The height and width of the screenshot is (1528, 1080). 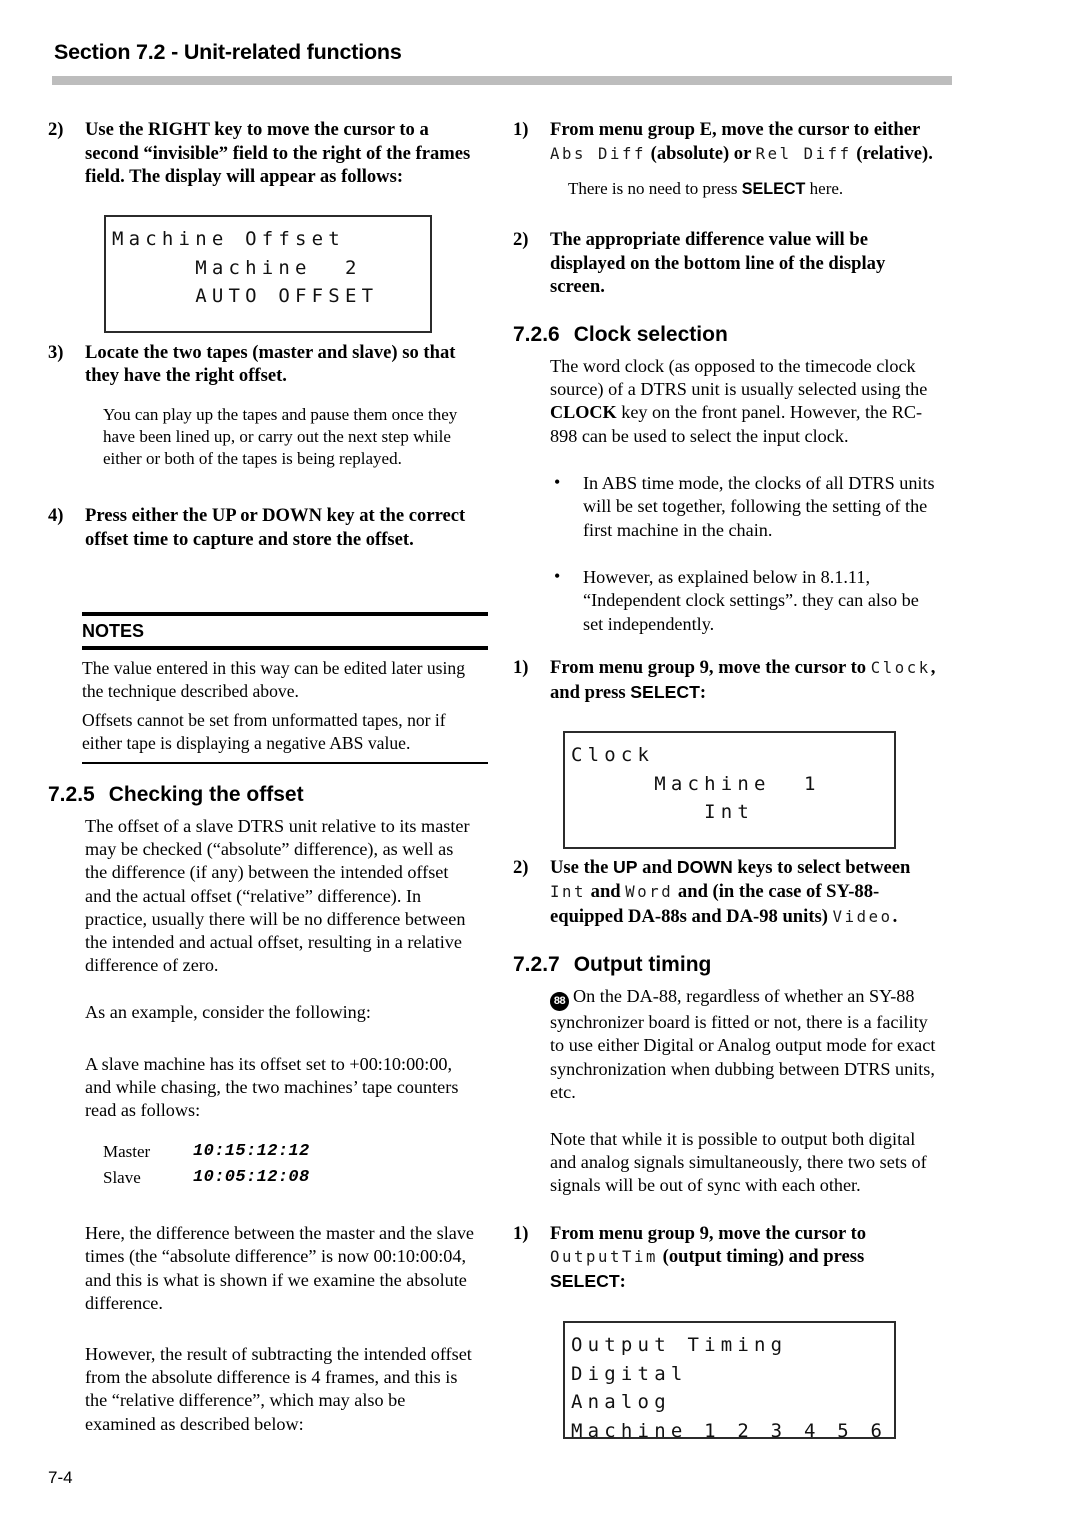 What do you see at coordinates (568, 892) in the screenshot?
I see `menu-token-int: Int` at bounding box center [568, 892].